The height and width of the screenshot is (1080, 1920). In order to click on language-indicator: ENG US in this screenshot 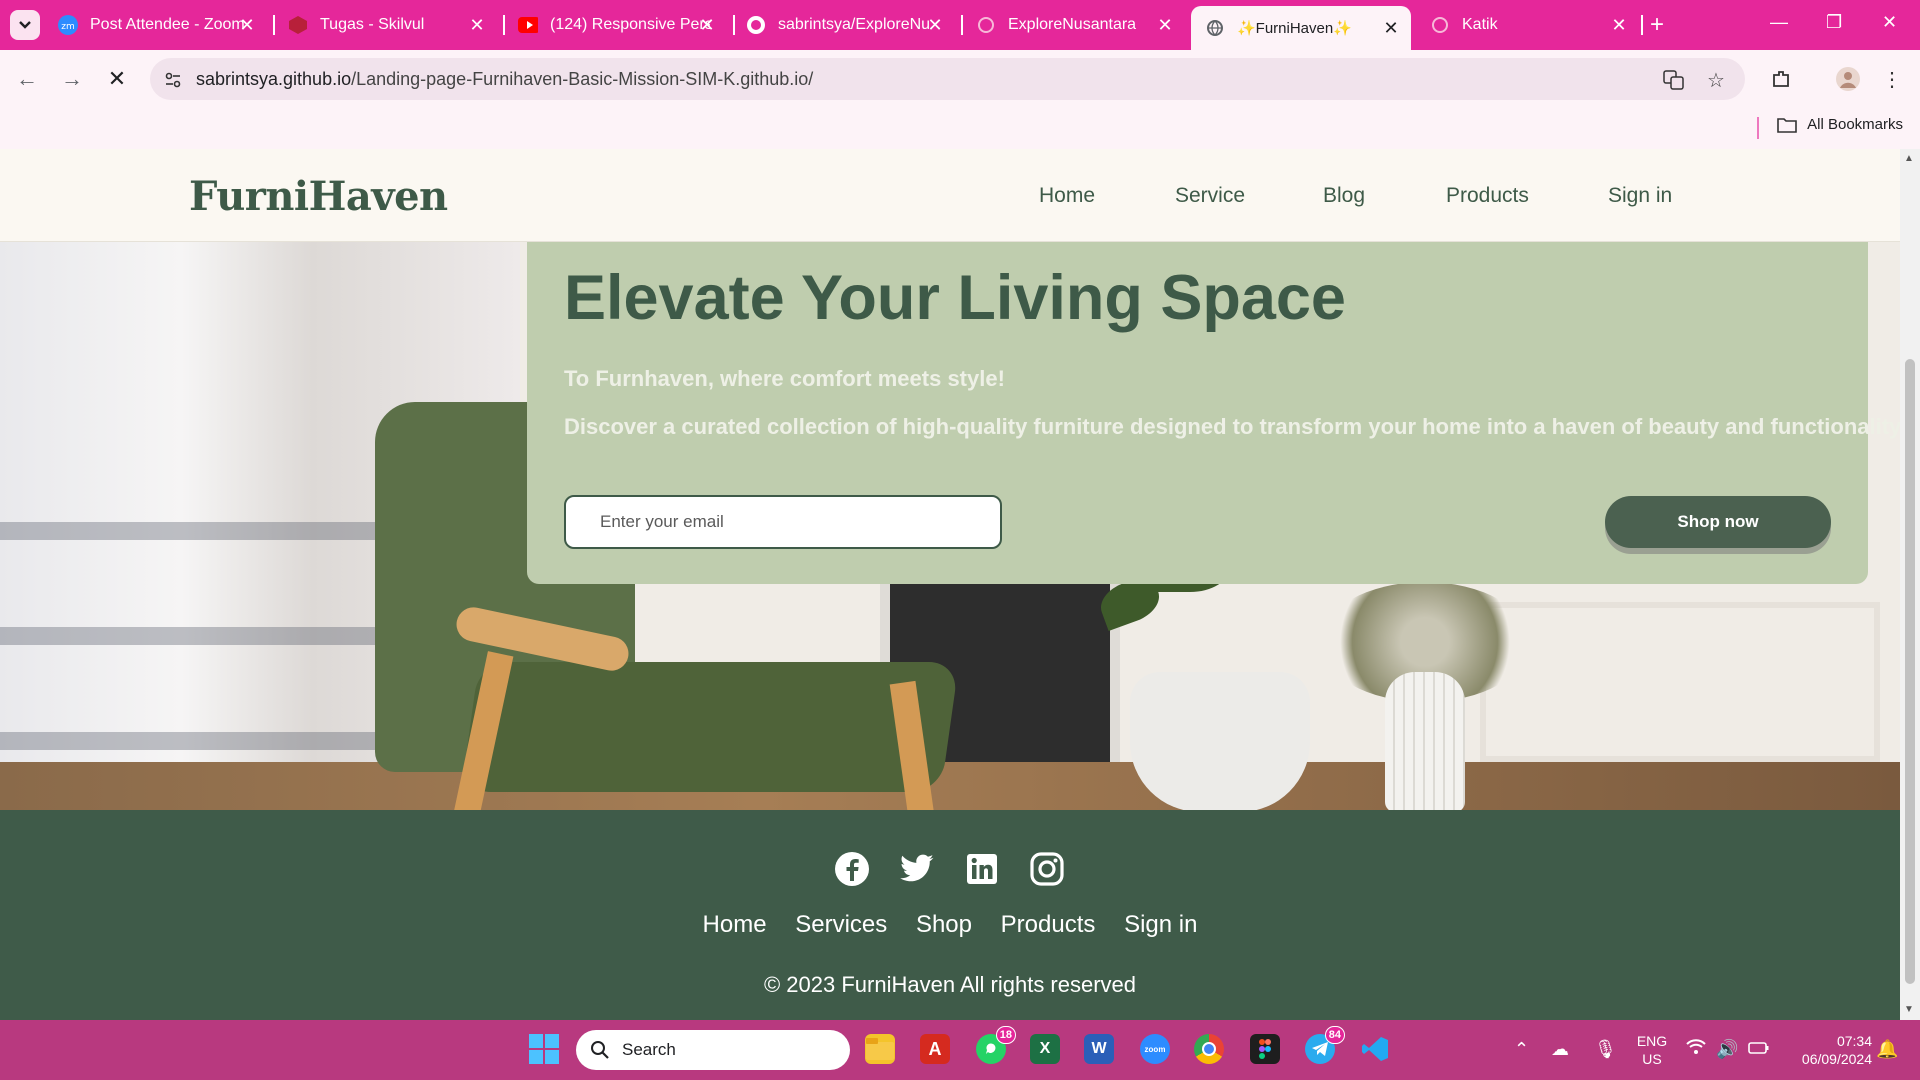, I will do `click(1652, 1050)`.